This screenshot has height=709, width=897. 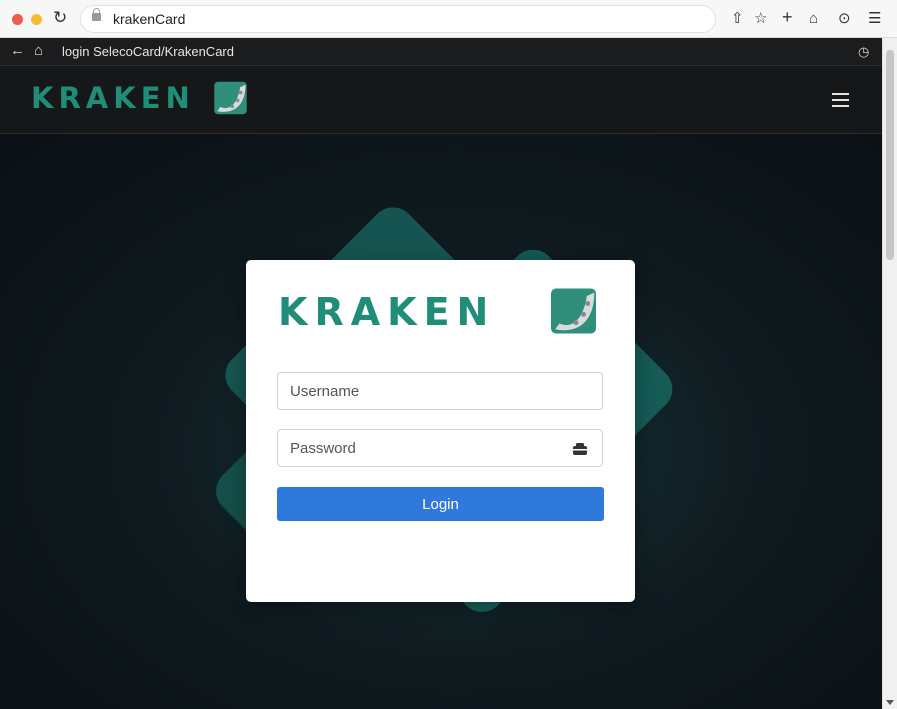 What do you see at coordinates (398, 19) in the screenshot?
I see `address-bar: krakenCard` at bounding box center [398, 19].